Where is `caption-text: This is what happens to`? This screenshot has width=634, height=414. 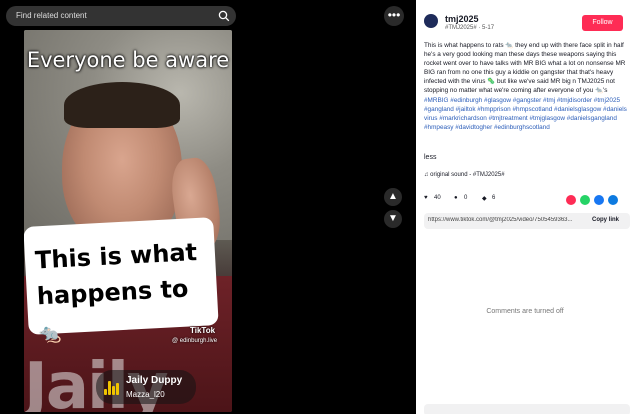
caption-text: This is what happens to is located at coordinates (116, 274).